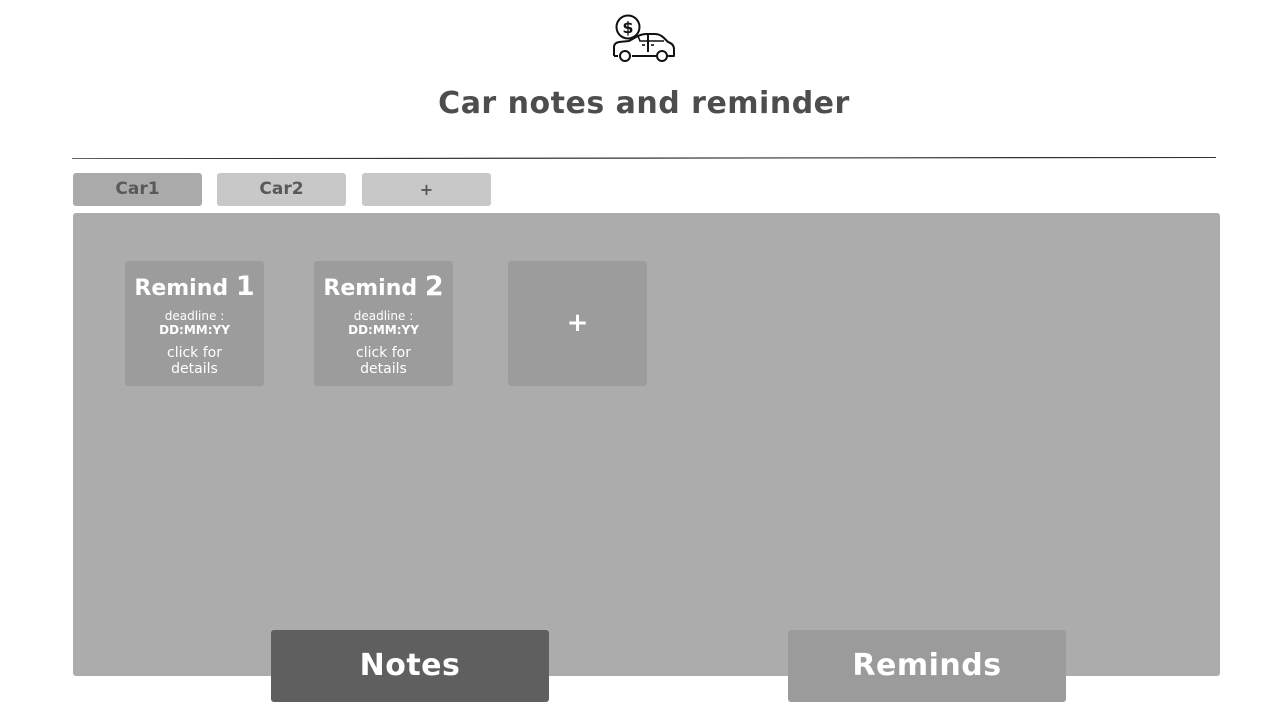 This screenshot has height=720, width=1280. I want to click on tab-car2: Car2, so click(281, 189).